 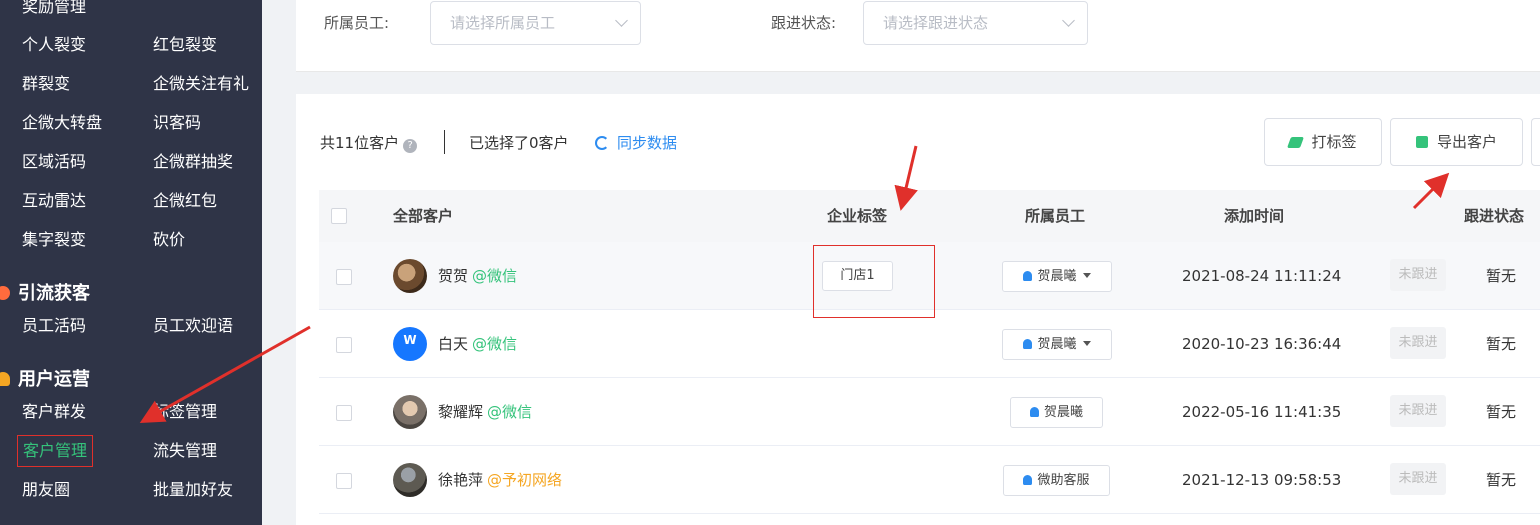 I want to click on sidebar-item-word-fission: 集字裂变, so click(x=54, y=240).